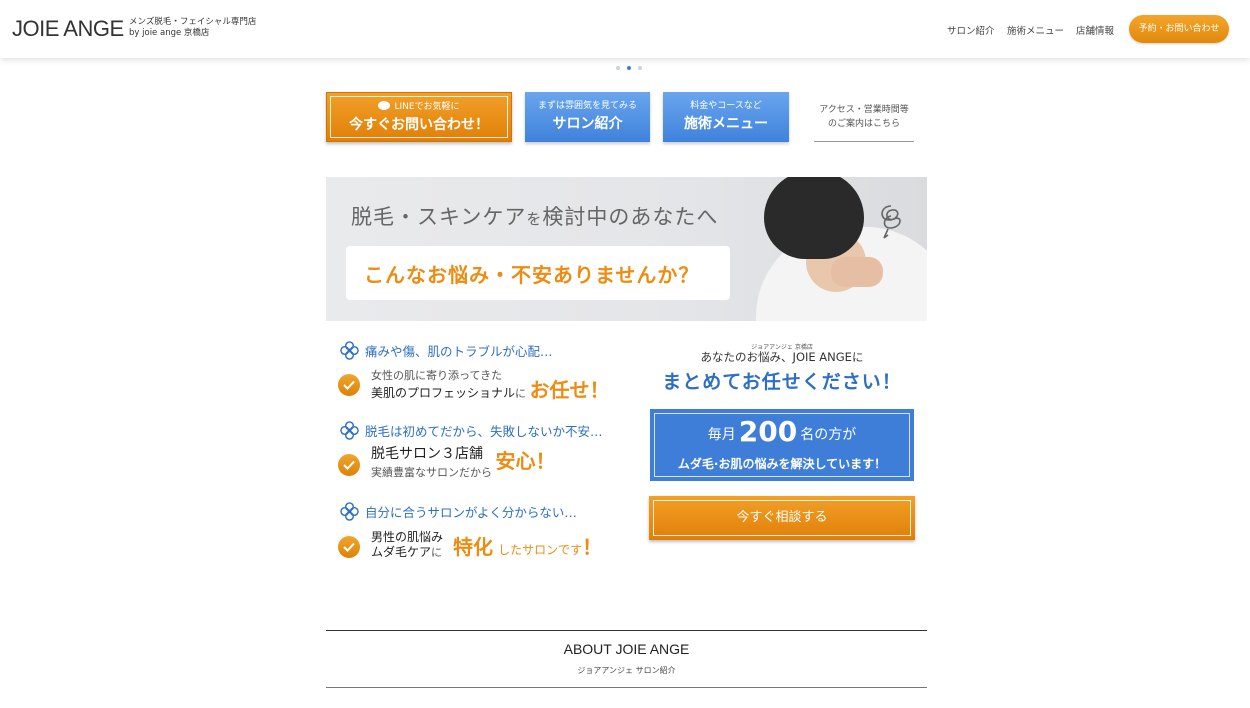  I want to click on banner-question-box: こんなお悩み・不安ありませんか？, so click(538, 273).